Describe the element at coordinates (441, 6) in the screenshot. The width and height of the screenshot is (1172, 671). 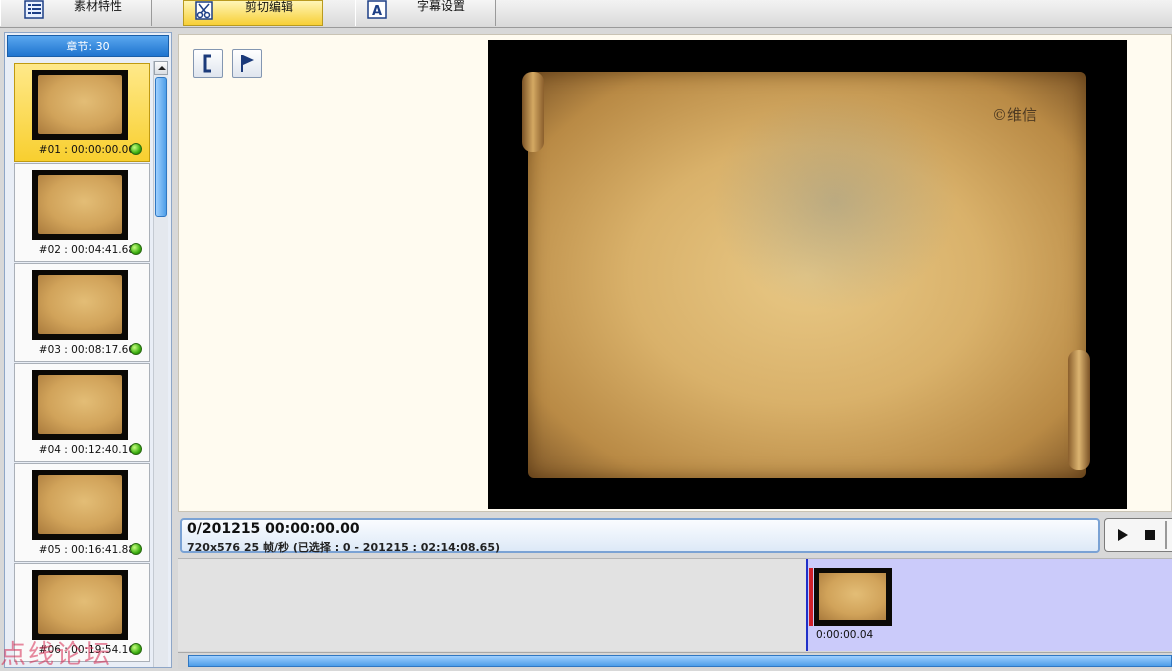
I see `tab-label: 字幕设置` at that location.